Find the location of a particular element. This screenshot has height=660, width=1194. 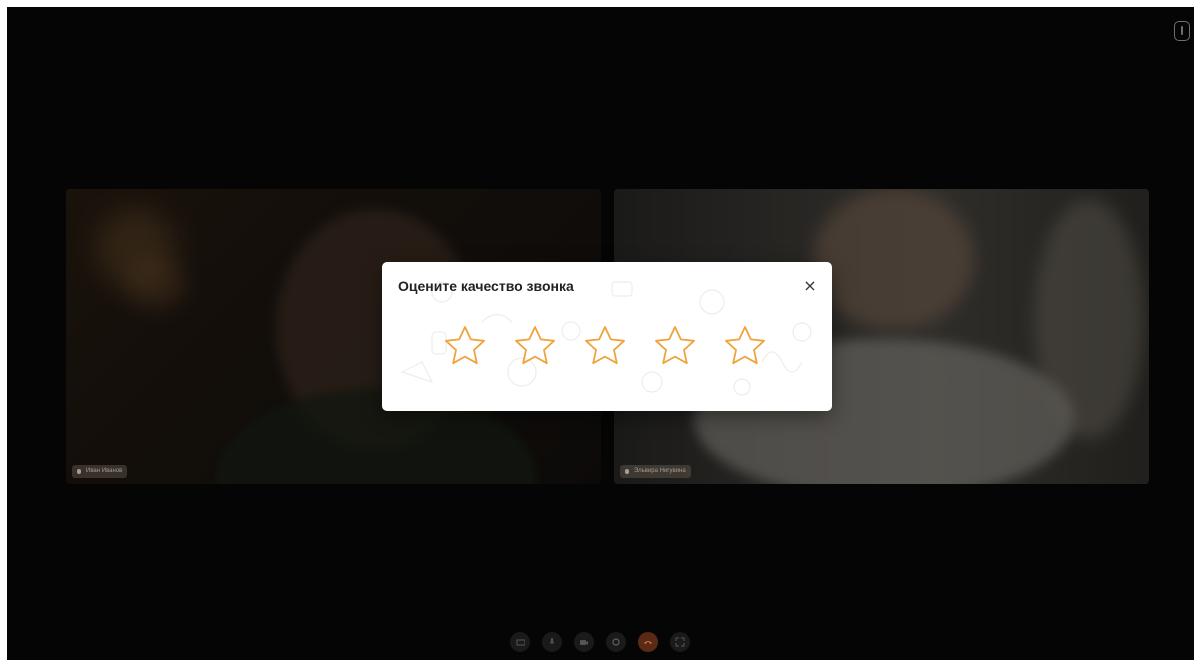

screen-share-button is located at coordinates (520, 642).